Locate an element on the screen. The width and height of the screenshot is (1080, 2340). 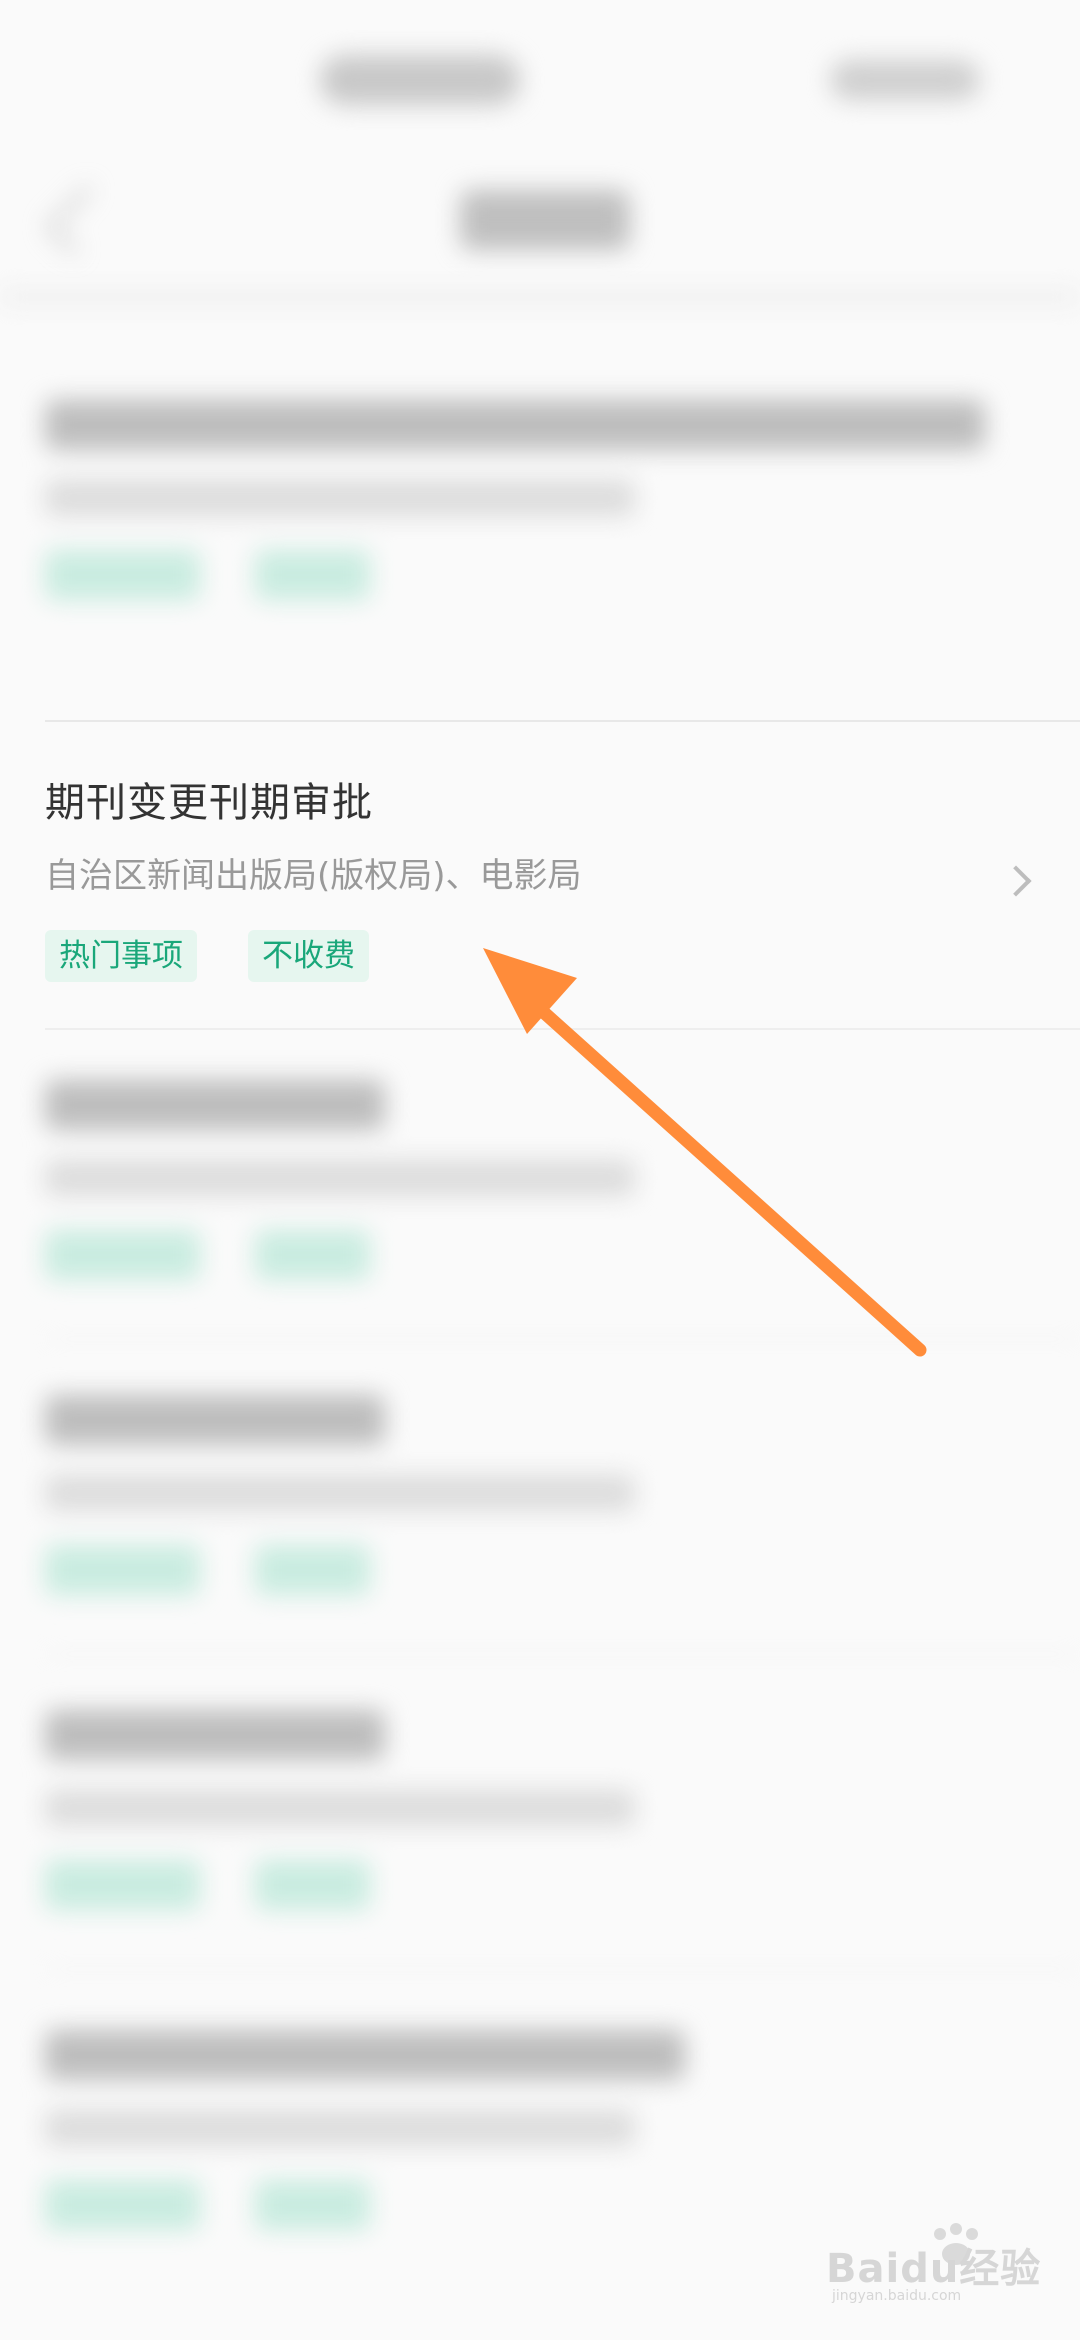
watermark-url: jingyan.baidu.com is located at coordinates (897, 2296).